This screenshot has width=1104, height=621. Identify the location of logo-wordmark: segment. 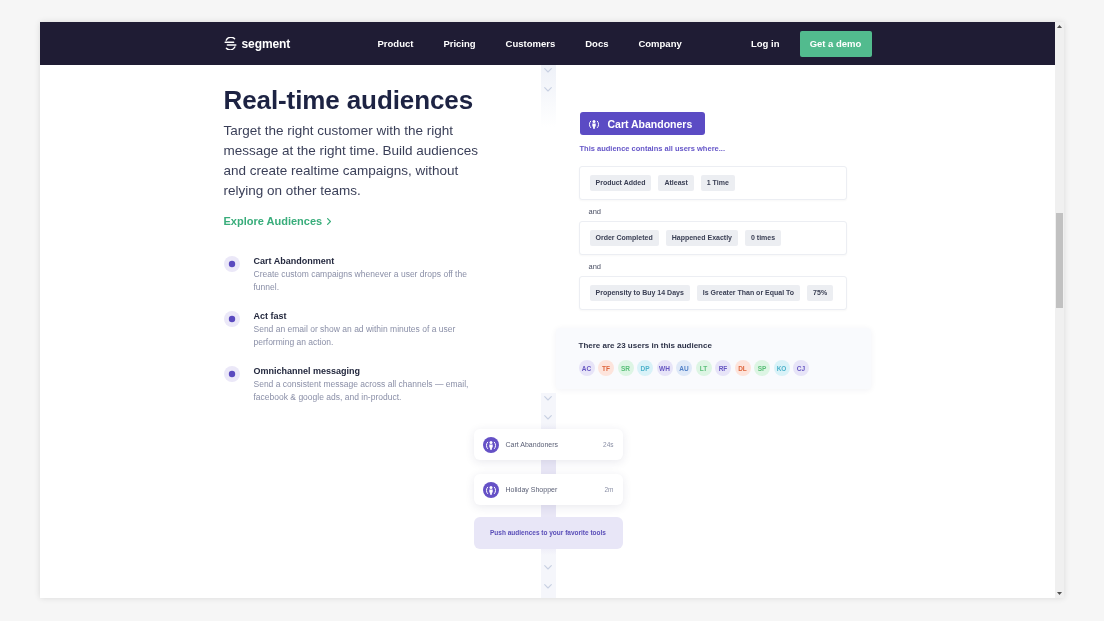
(266, 43).